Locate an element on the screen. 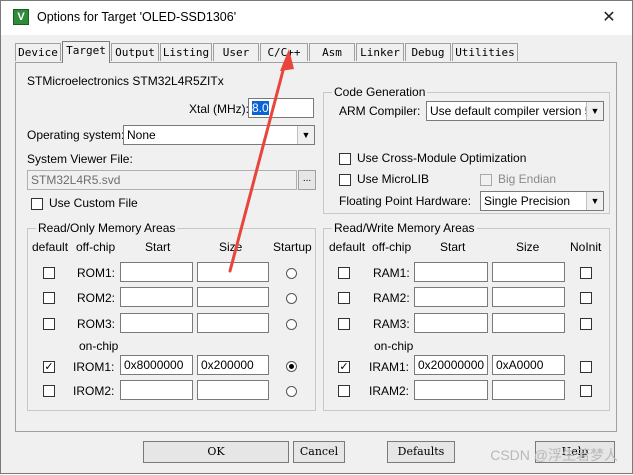 The width and height of the screenshot is (633, 475). annotation-arrow-icon is located at coordinates (261, 161).